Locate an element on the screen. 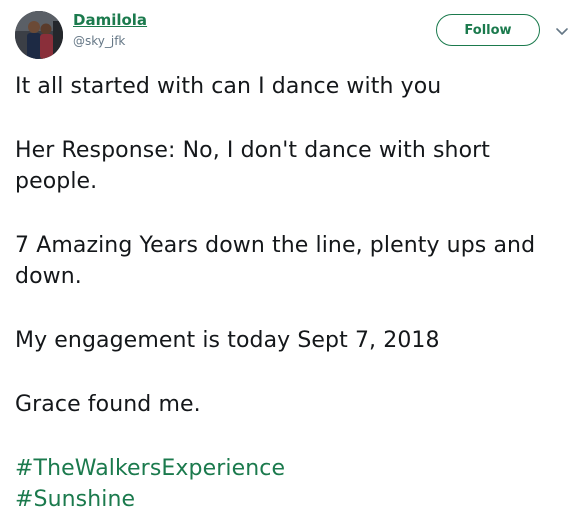  hashtag-list: #TheWalkersExperience #Sunshine is located at coordinates (287, 484).